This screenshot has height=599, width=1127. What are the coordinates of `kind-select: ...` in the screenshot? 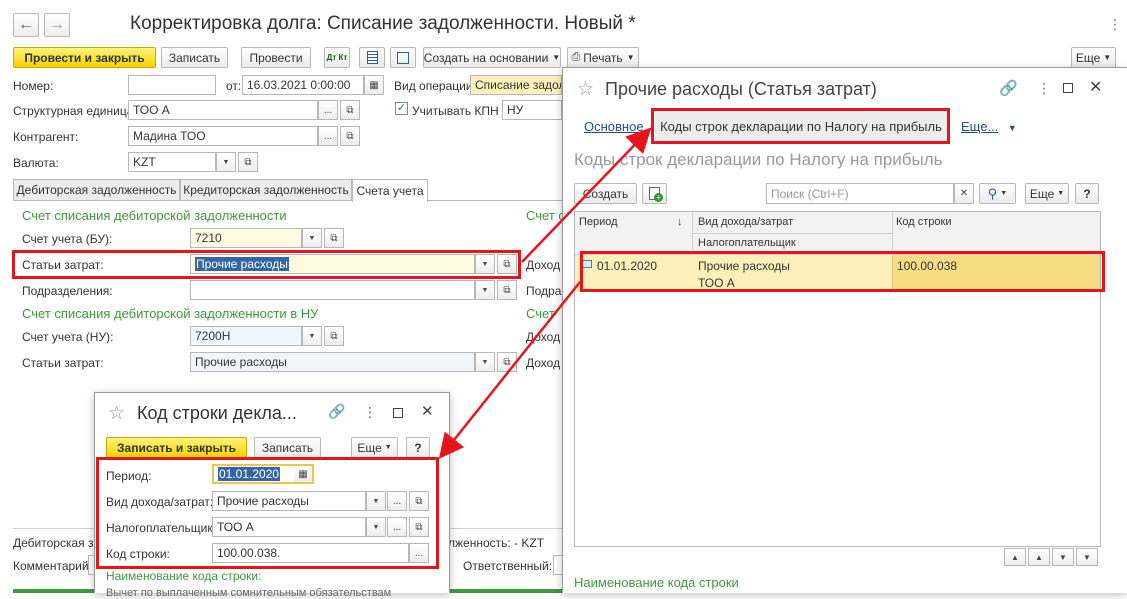 It's located at (397, 501).